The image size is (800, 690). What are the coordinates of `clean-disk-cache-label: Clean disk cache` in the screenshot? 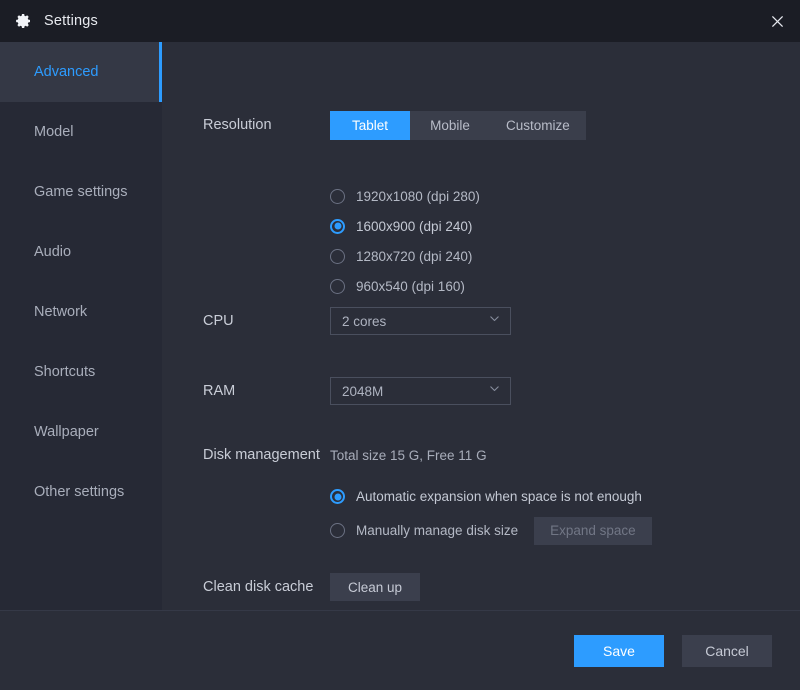 It's located at (258, 587).